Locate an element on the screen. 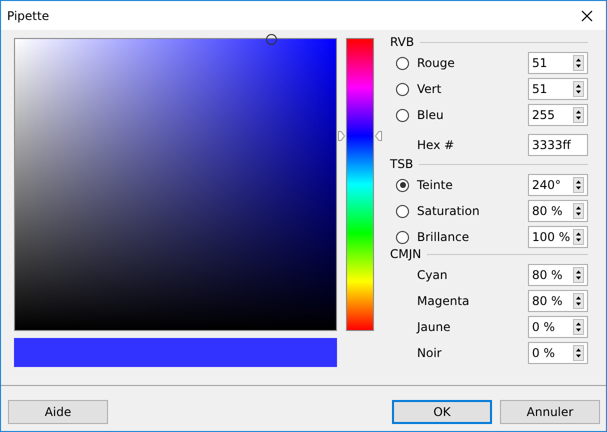 The image size is (607, 432). section-heading: RVB is located at coordinates (402, 42).